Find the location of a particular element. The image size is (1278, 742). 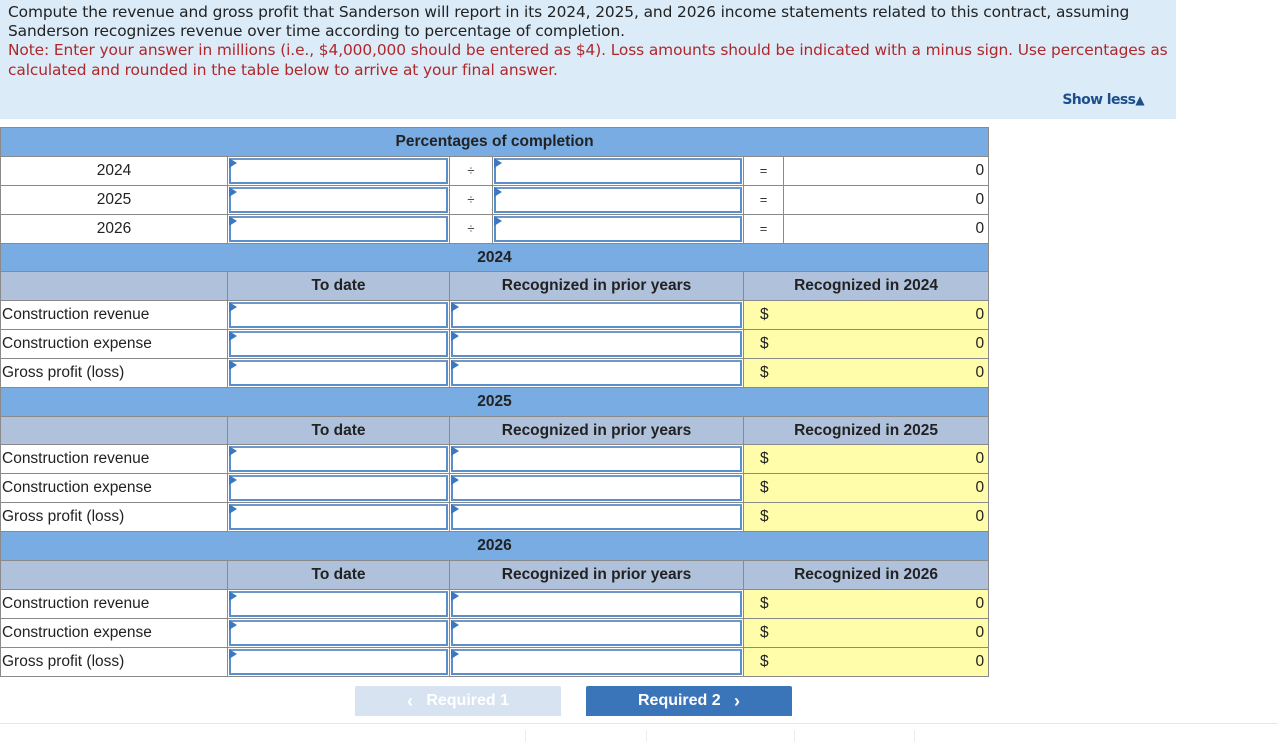

required-1-button: ‹ Required 1 is located at coordinates (458, 701).